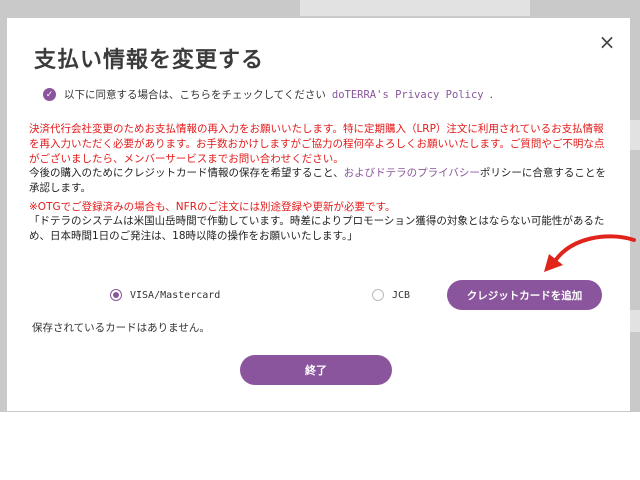 This screenshot has width=640, height=480. Describe the element at coordinates (401, 295) in the screenshot. I see `jcb-label: JCB` at that location.